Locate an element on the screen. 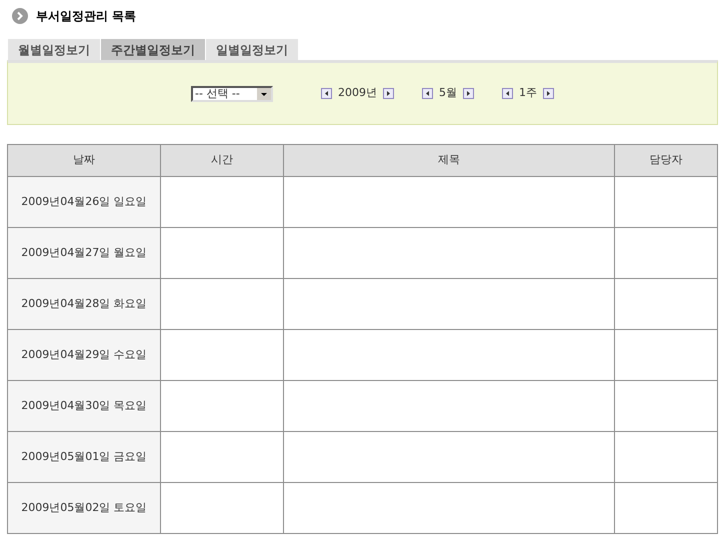 The width and height of the screenshot is (725, 551). tab: 일별일정보기 is located at coordinates (252, 49).